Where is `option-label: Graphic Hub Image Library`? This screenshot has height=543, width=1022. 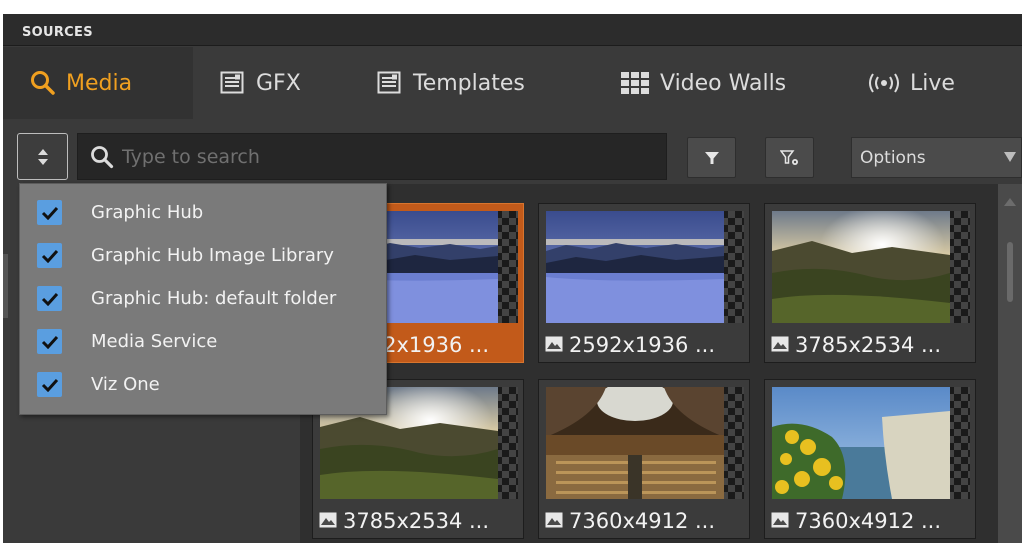
option-label: Graphic Hub Image Library is located at coordinates (212, 255).